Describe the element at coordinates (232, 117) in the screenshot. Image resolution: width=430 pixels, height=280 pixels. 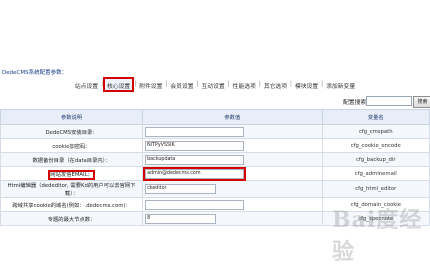
I see `column-header-value: 参数值` at that location.